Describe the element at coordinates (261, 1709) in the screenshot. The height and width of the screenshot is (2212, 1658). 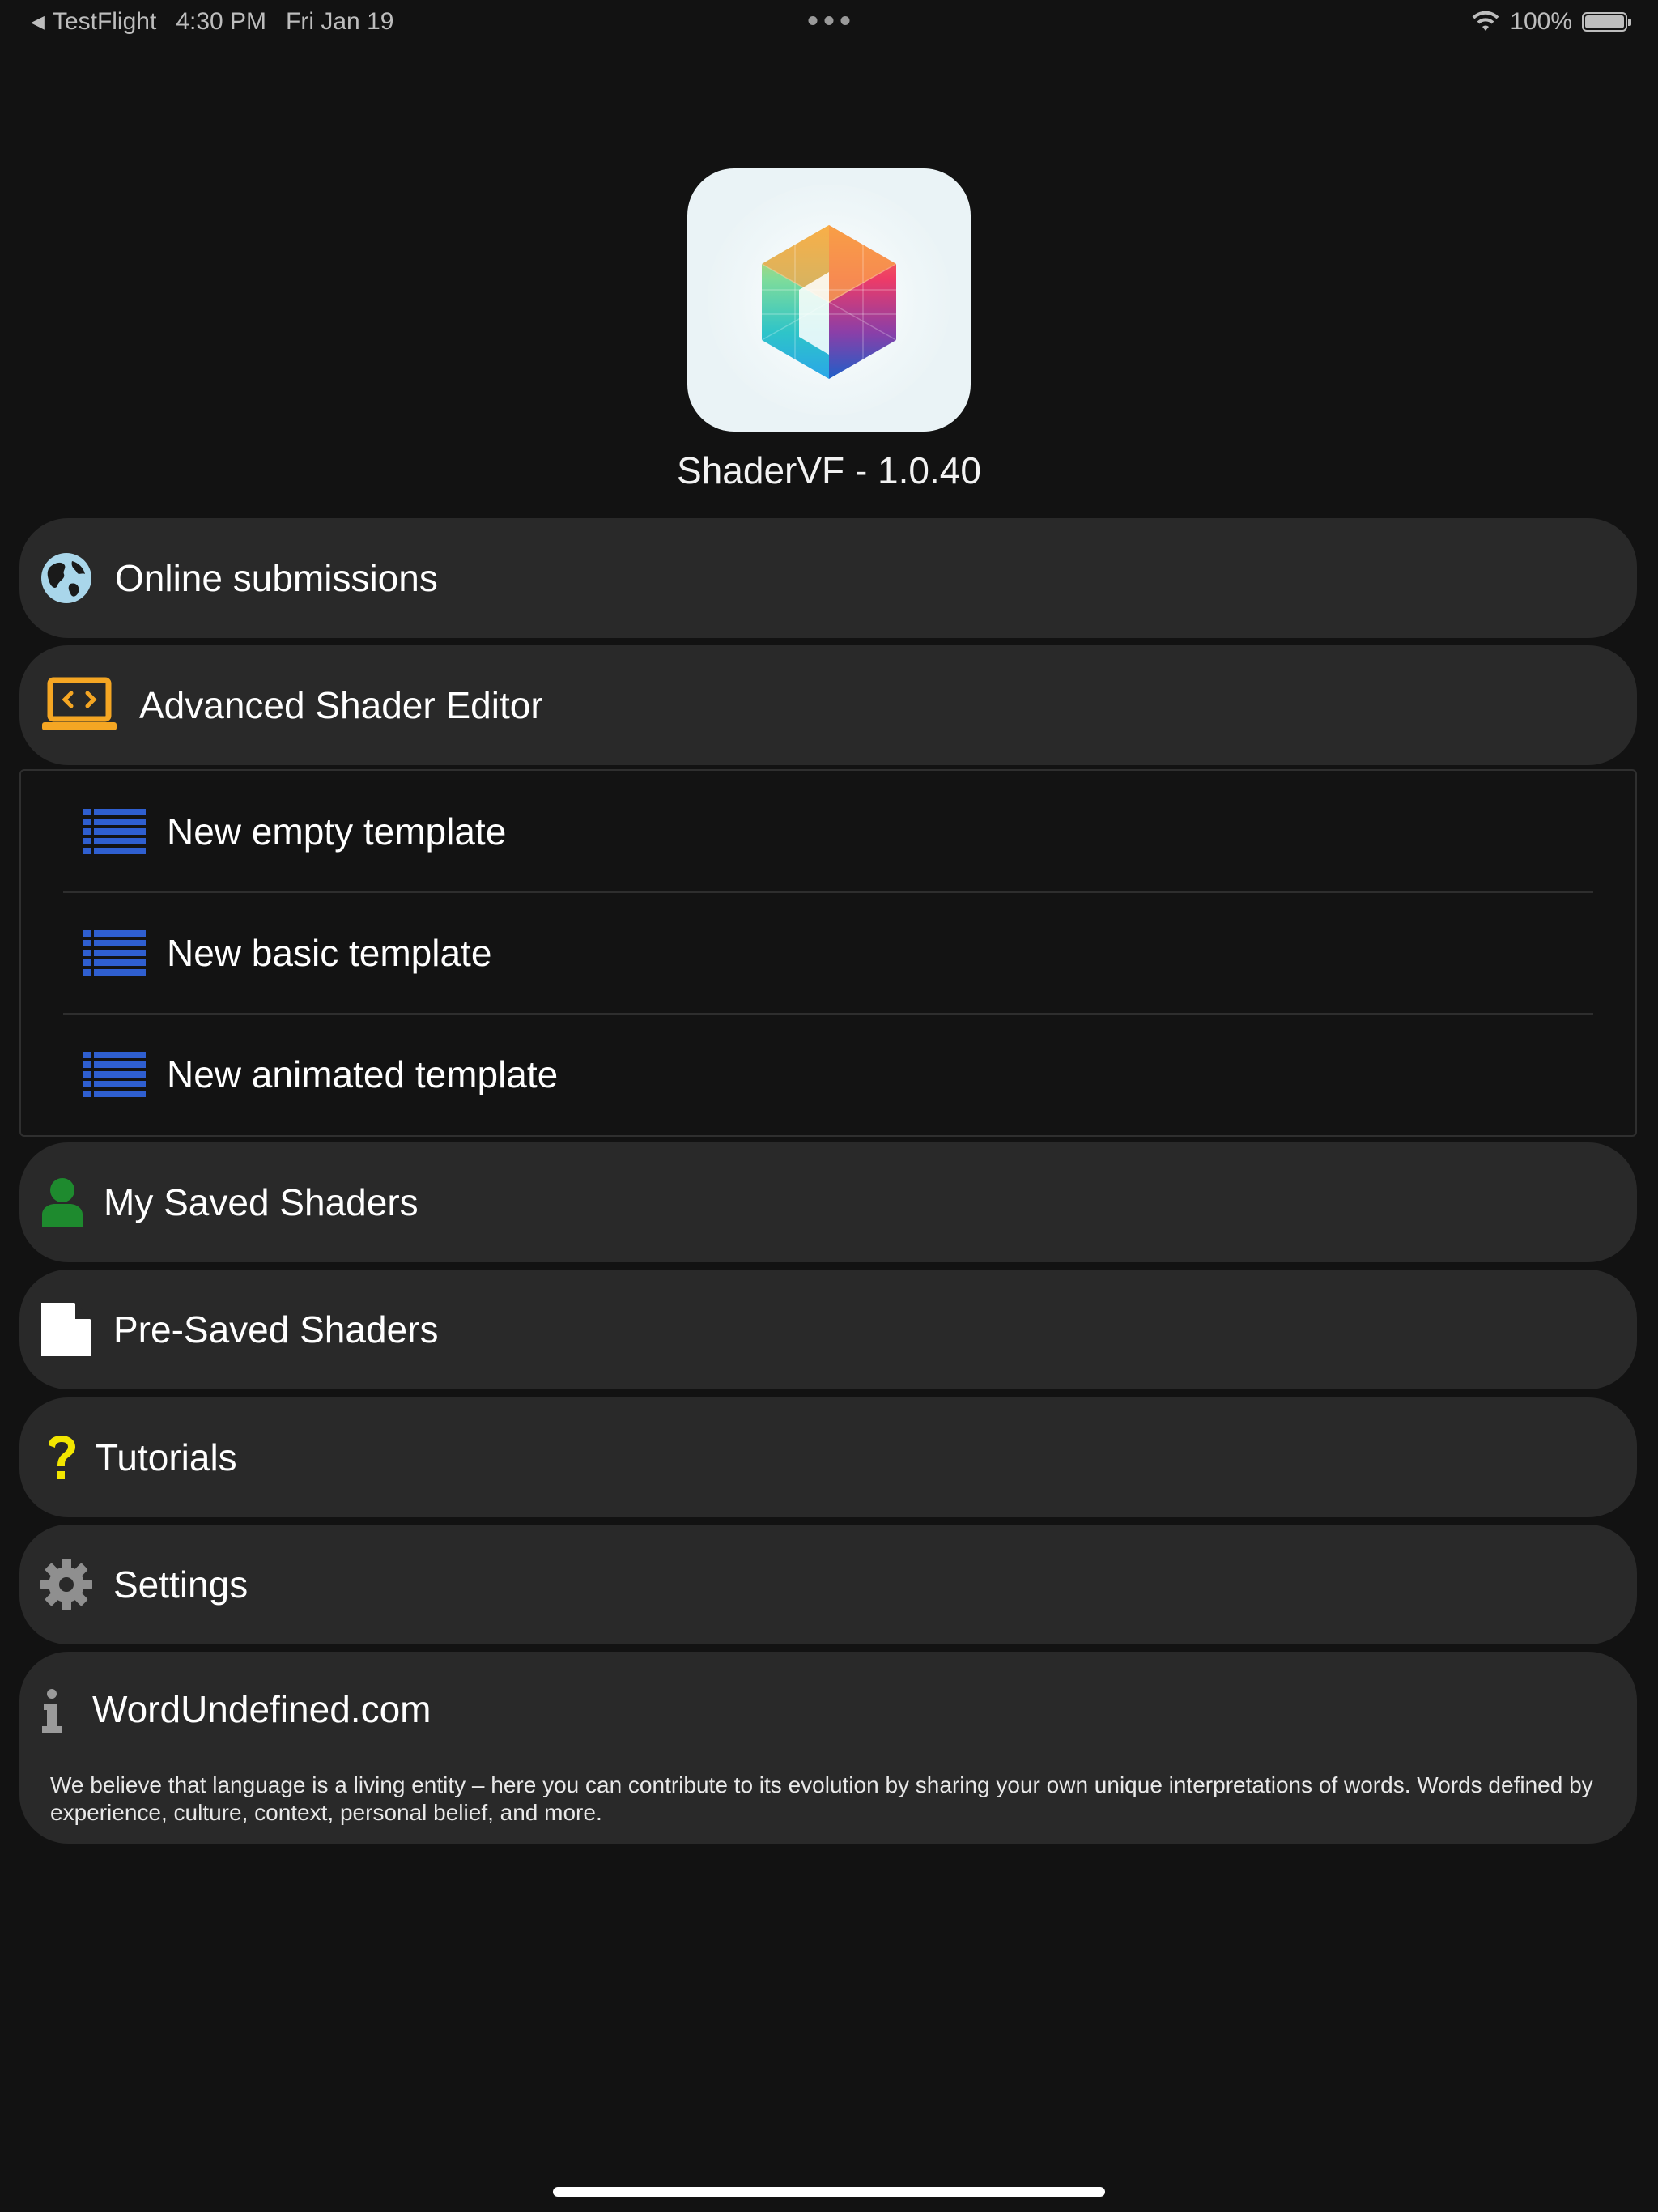
I see `info-title: WordUndefined.com` at that location.